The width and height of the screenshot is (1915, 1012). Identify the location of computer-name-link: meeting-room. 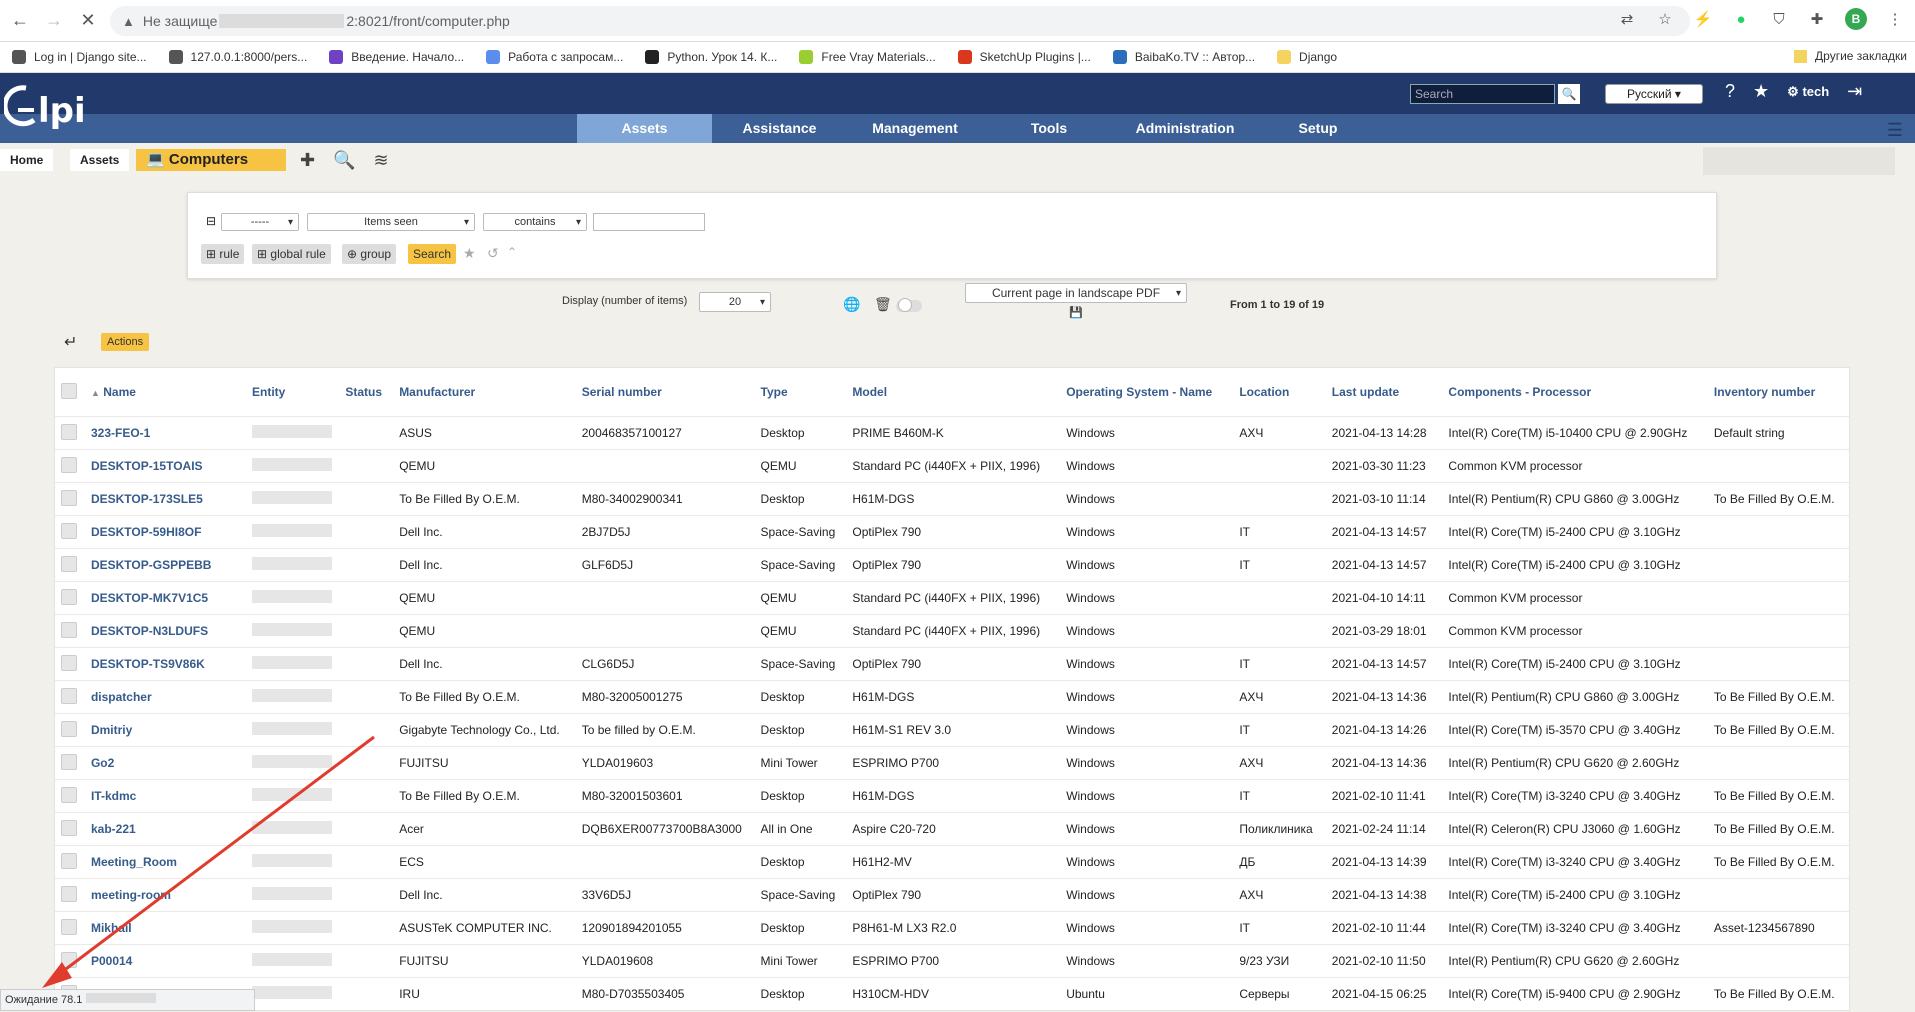
(167, 895).